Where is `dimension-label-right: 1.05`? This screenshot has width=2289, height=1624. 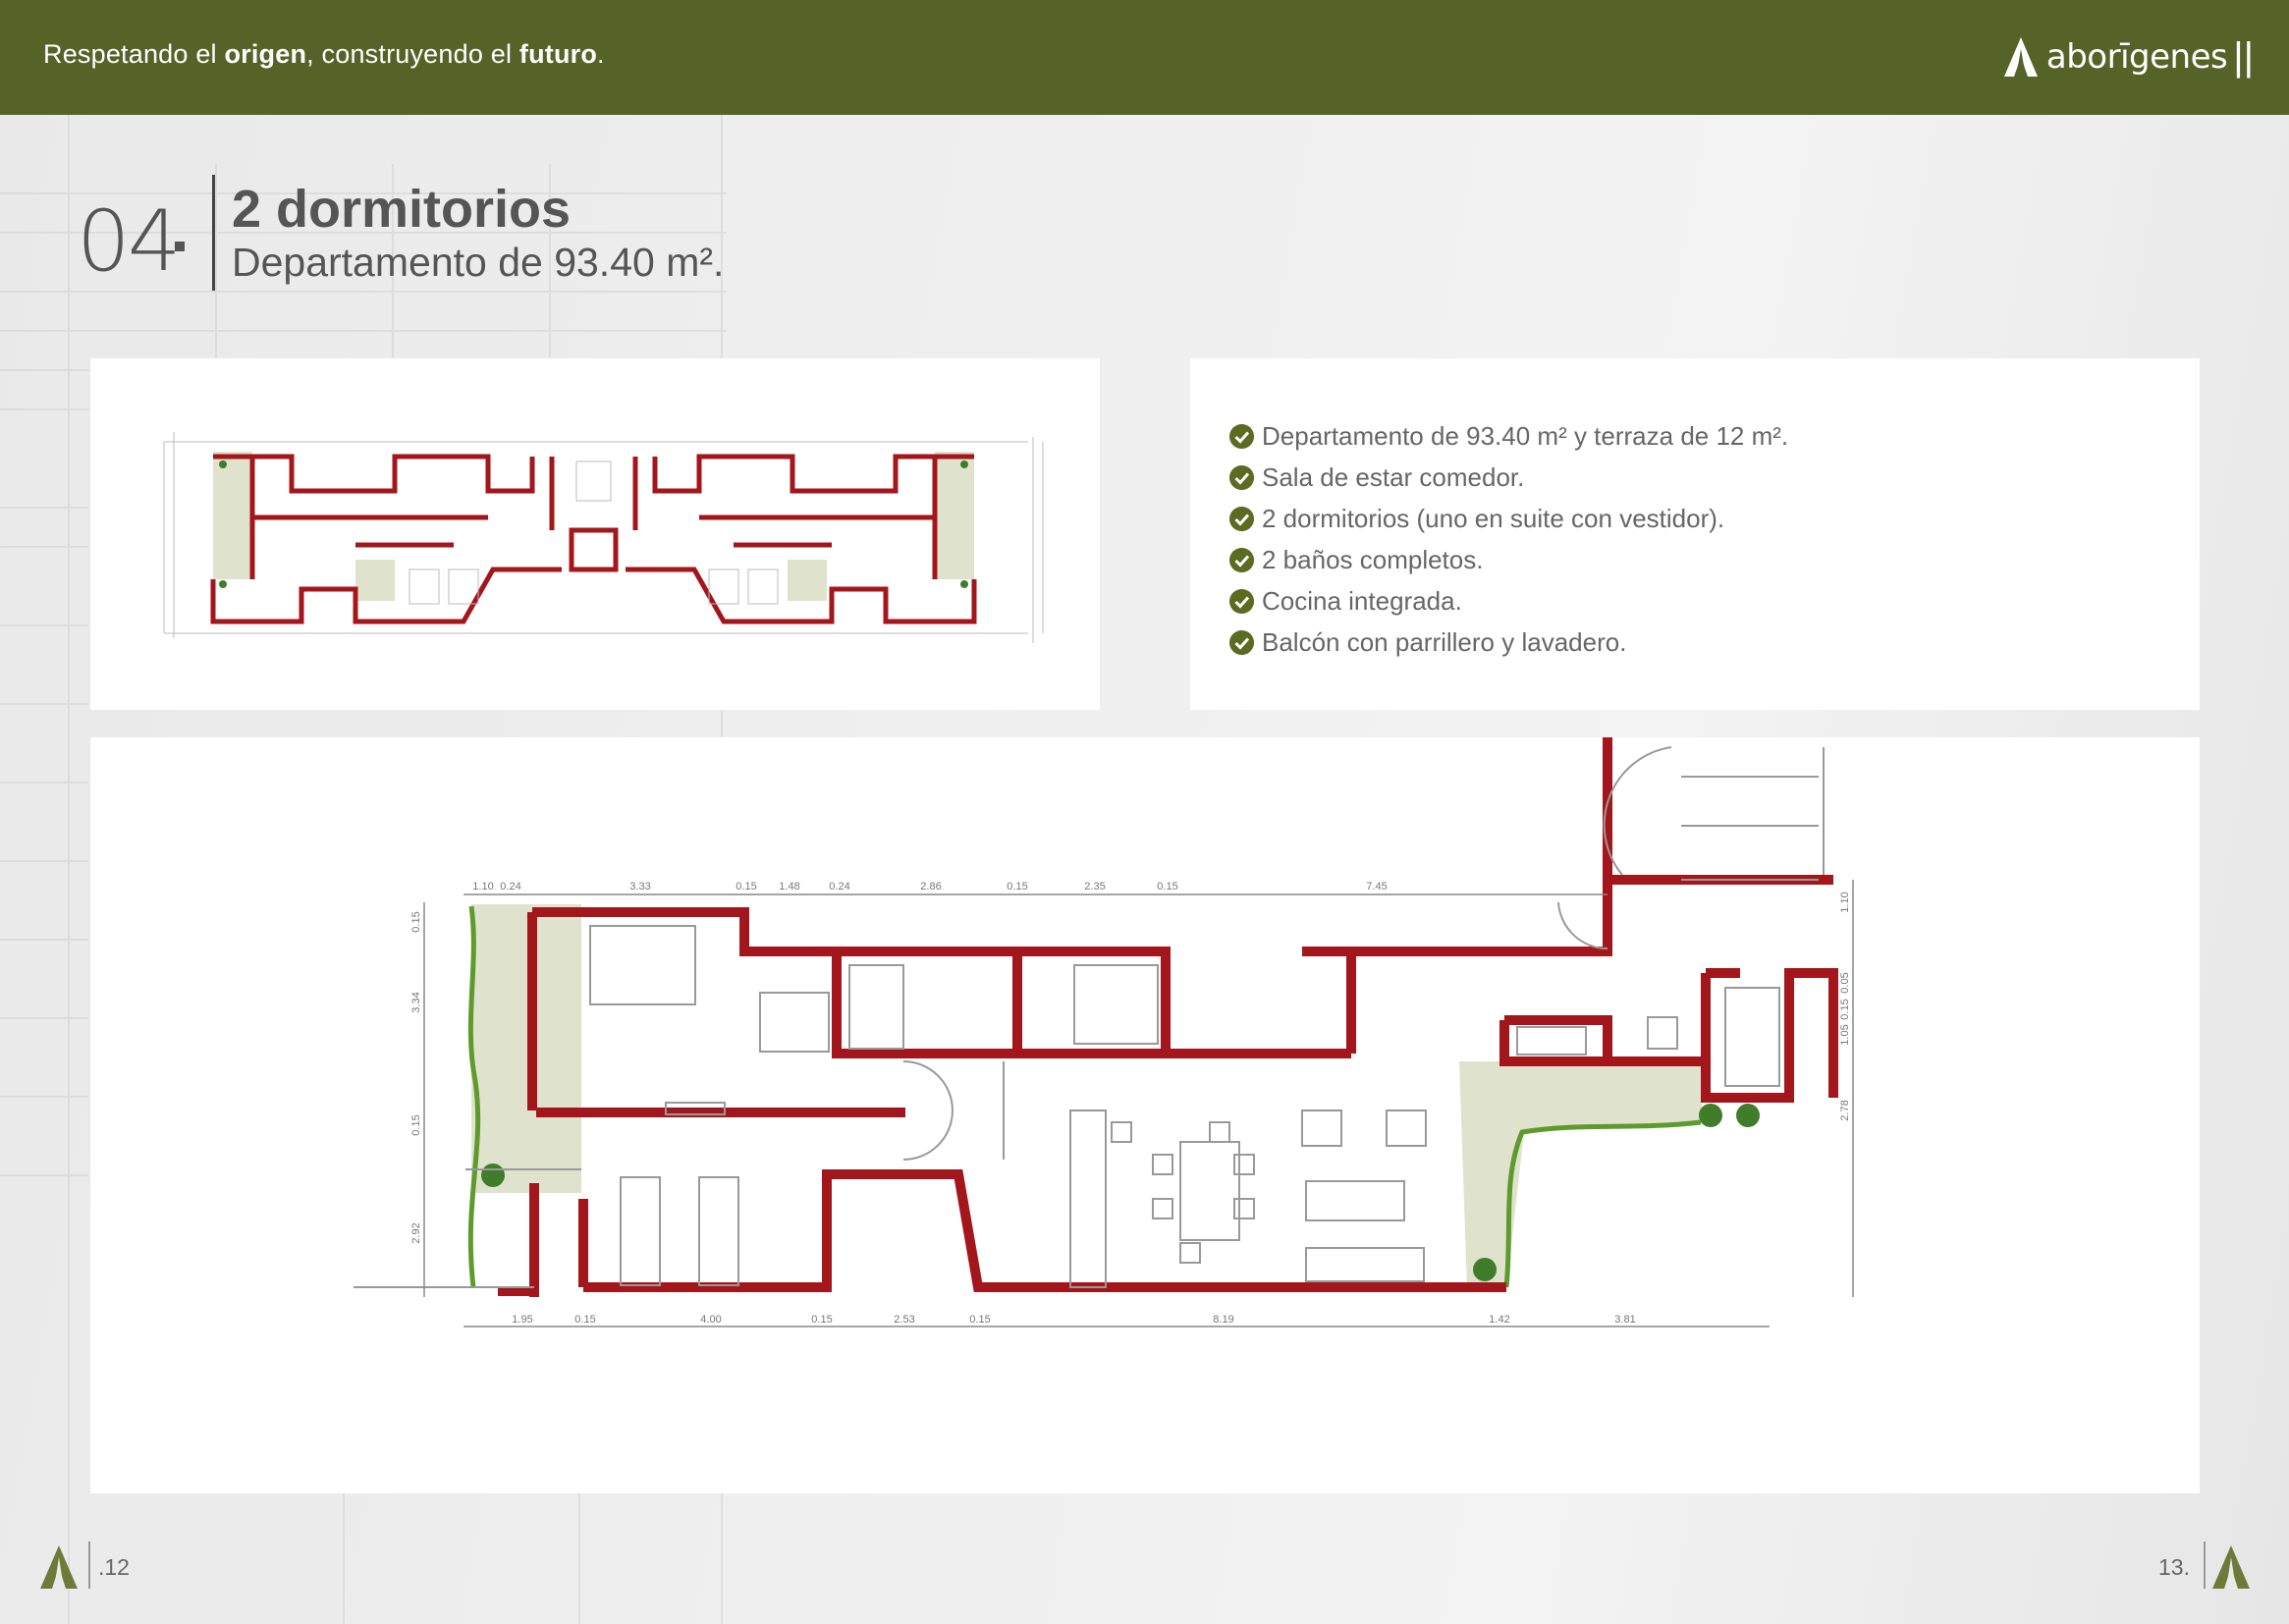 dimension-label-right: 1.05 is located at coordinates (1845, 1034).